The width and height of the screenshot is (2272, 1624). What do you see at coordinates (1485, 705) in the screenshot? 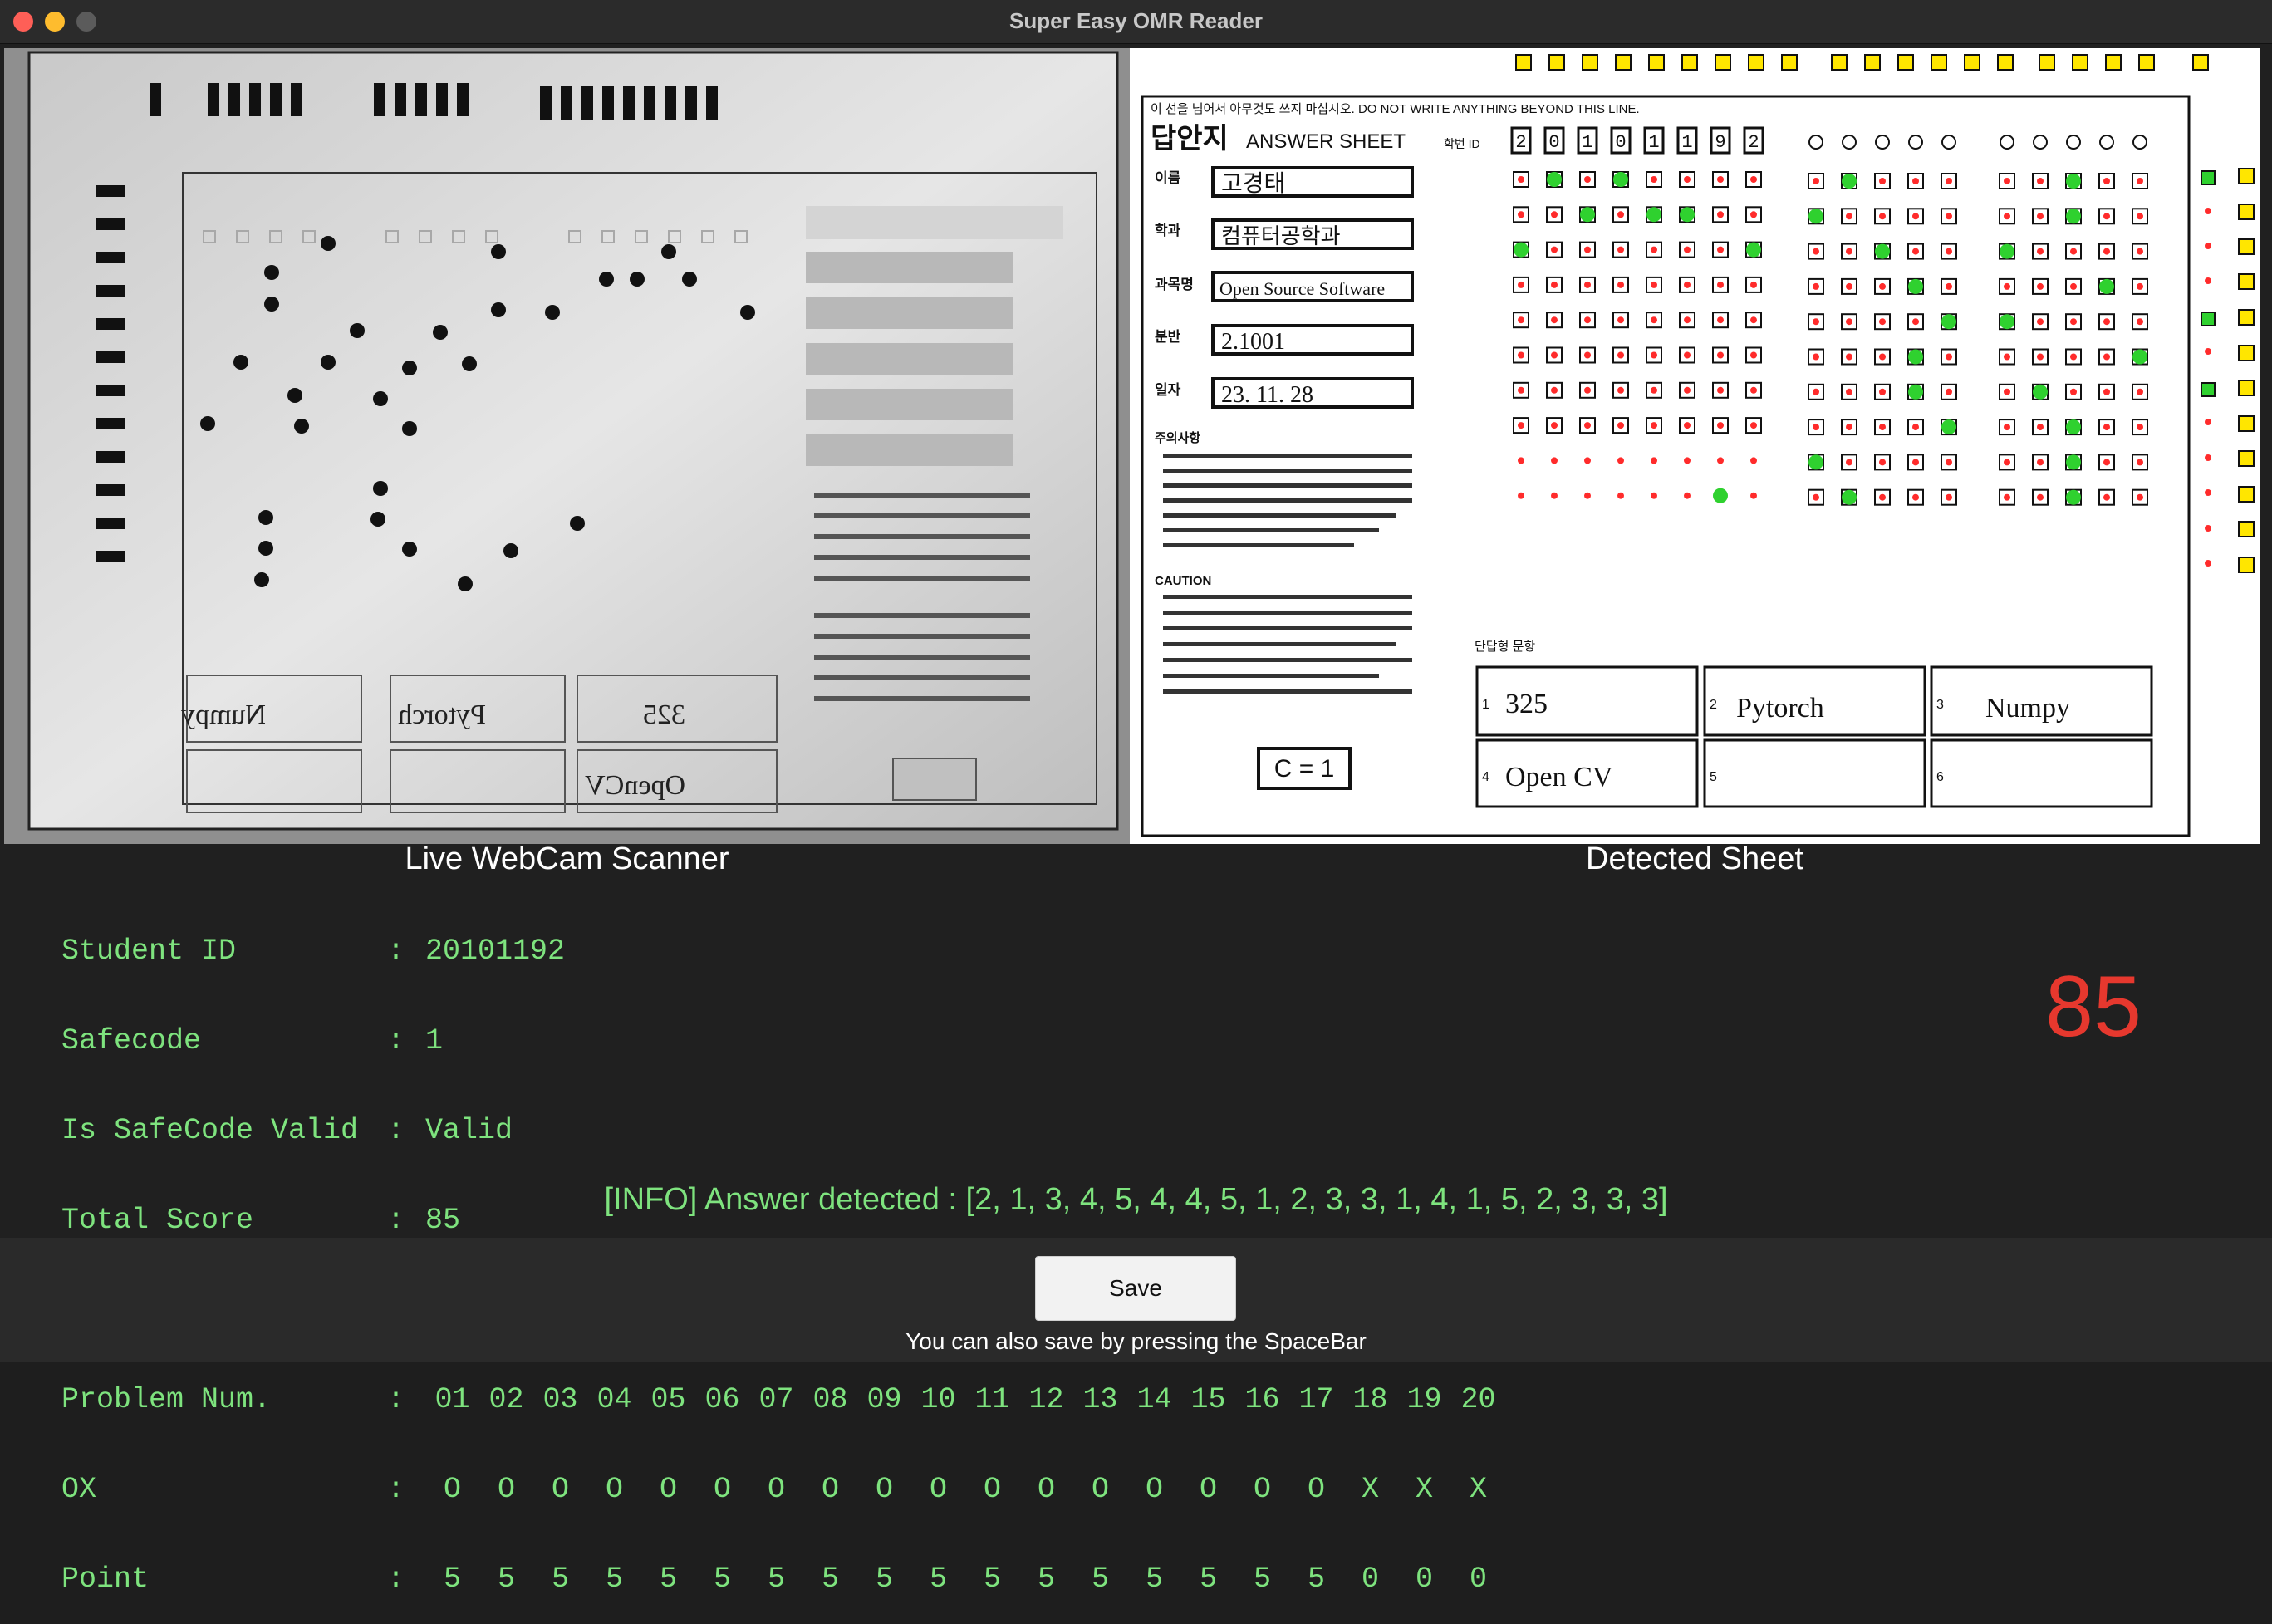
I see `short-answer-num: 1` at bounding box center [1485, 705].